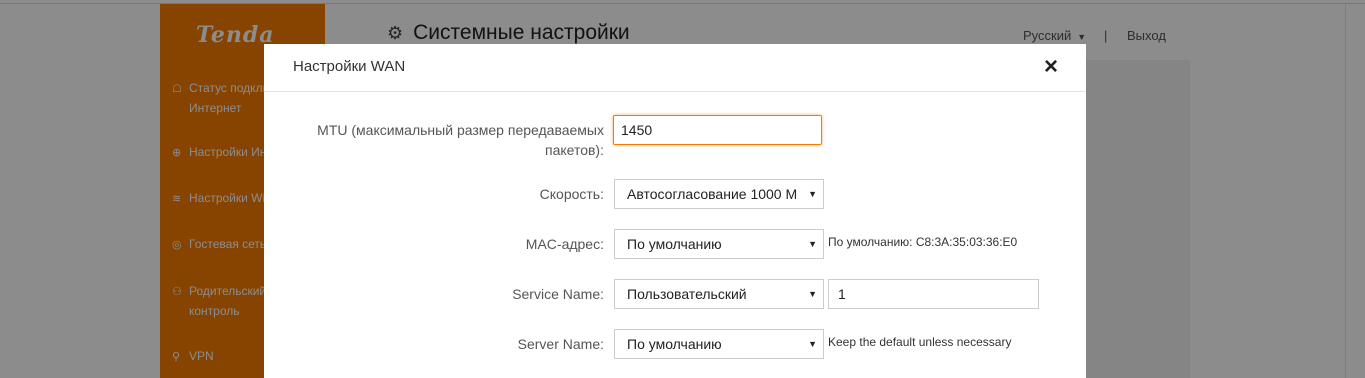 The width and height of the screenshot is (1365, 378). Describe the element at coordinates (571, 194) in the screenshot. I see `speed-label: Скорость:` at that location.